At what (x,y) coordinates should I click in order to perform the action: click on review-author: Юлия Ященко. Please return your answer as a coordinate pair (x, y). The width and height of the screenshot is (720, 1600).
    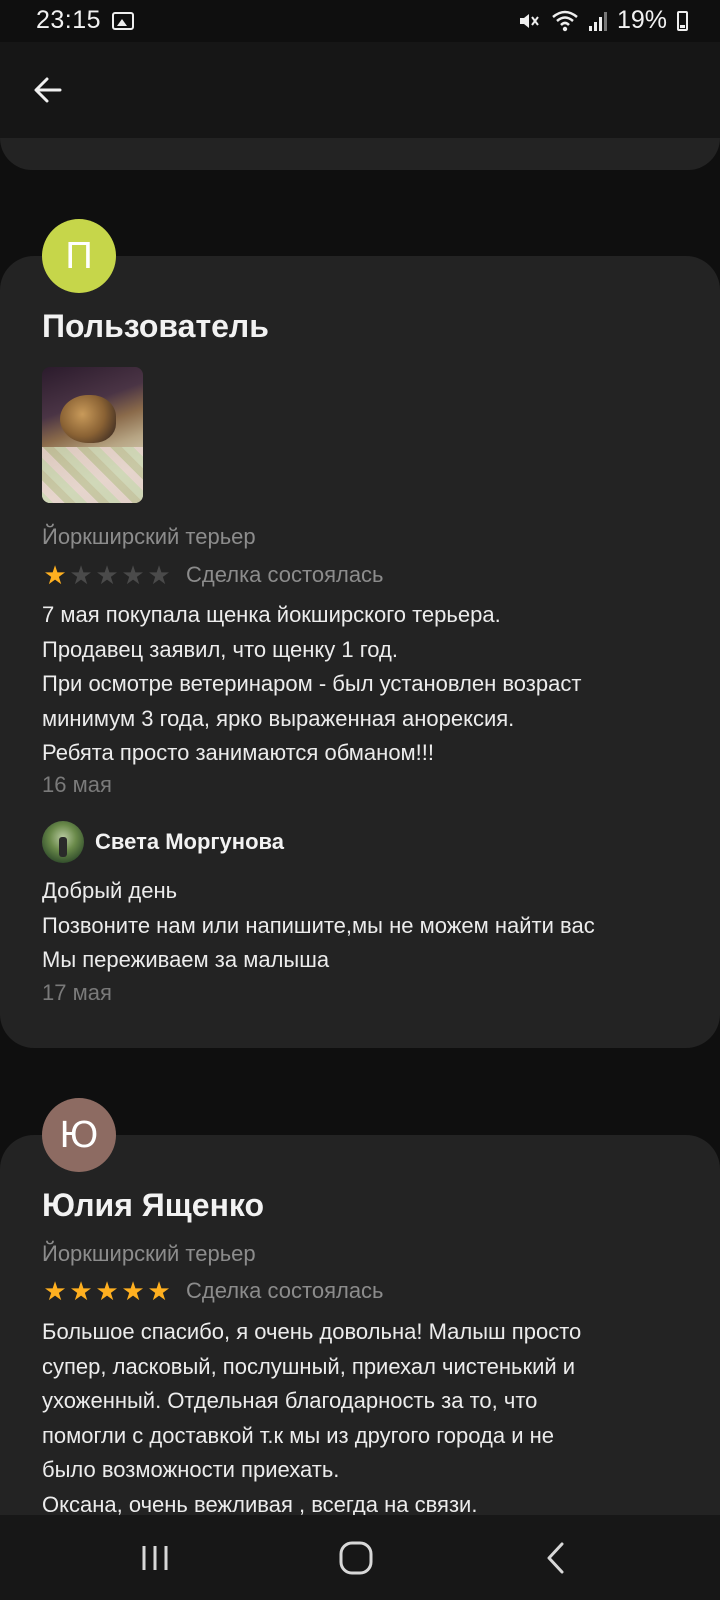
    Looking at the image, I should click on (153, 1205).